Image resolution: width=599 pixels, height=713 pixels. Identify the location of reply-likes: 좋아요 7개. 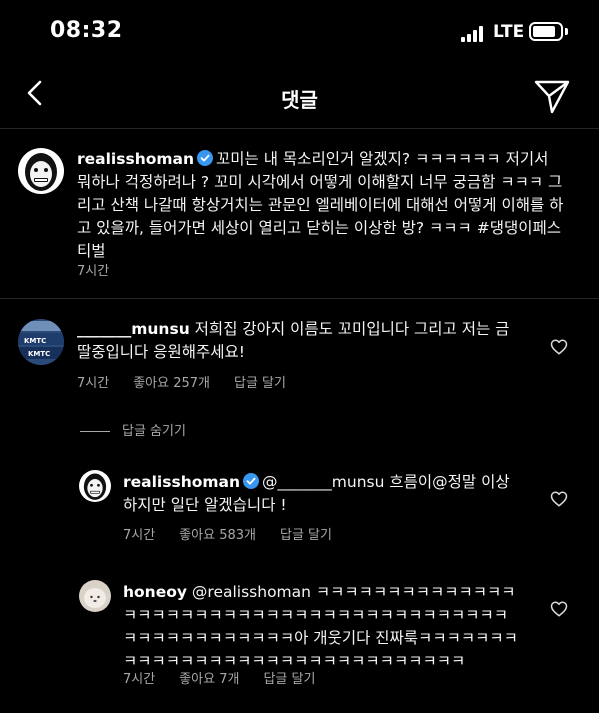
(209, 679).